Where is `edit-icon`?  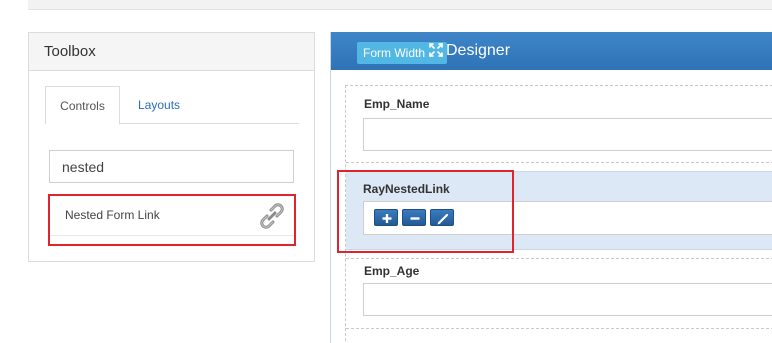
edit-icon is located at coordinates (442, 217).